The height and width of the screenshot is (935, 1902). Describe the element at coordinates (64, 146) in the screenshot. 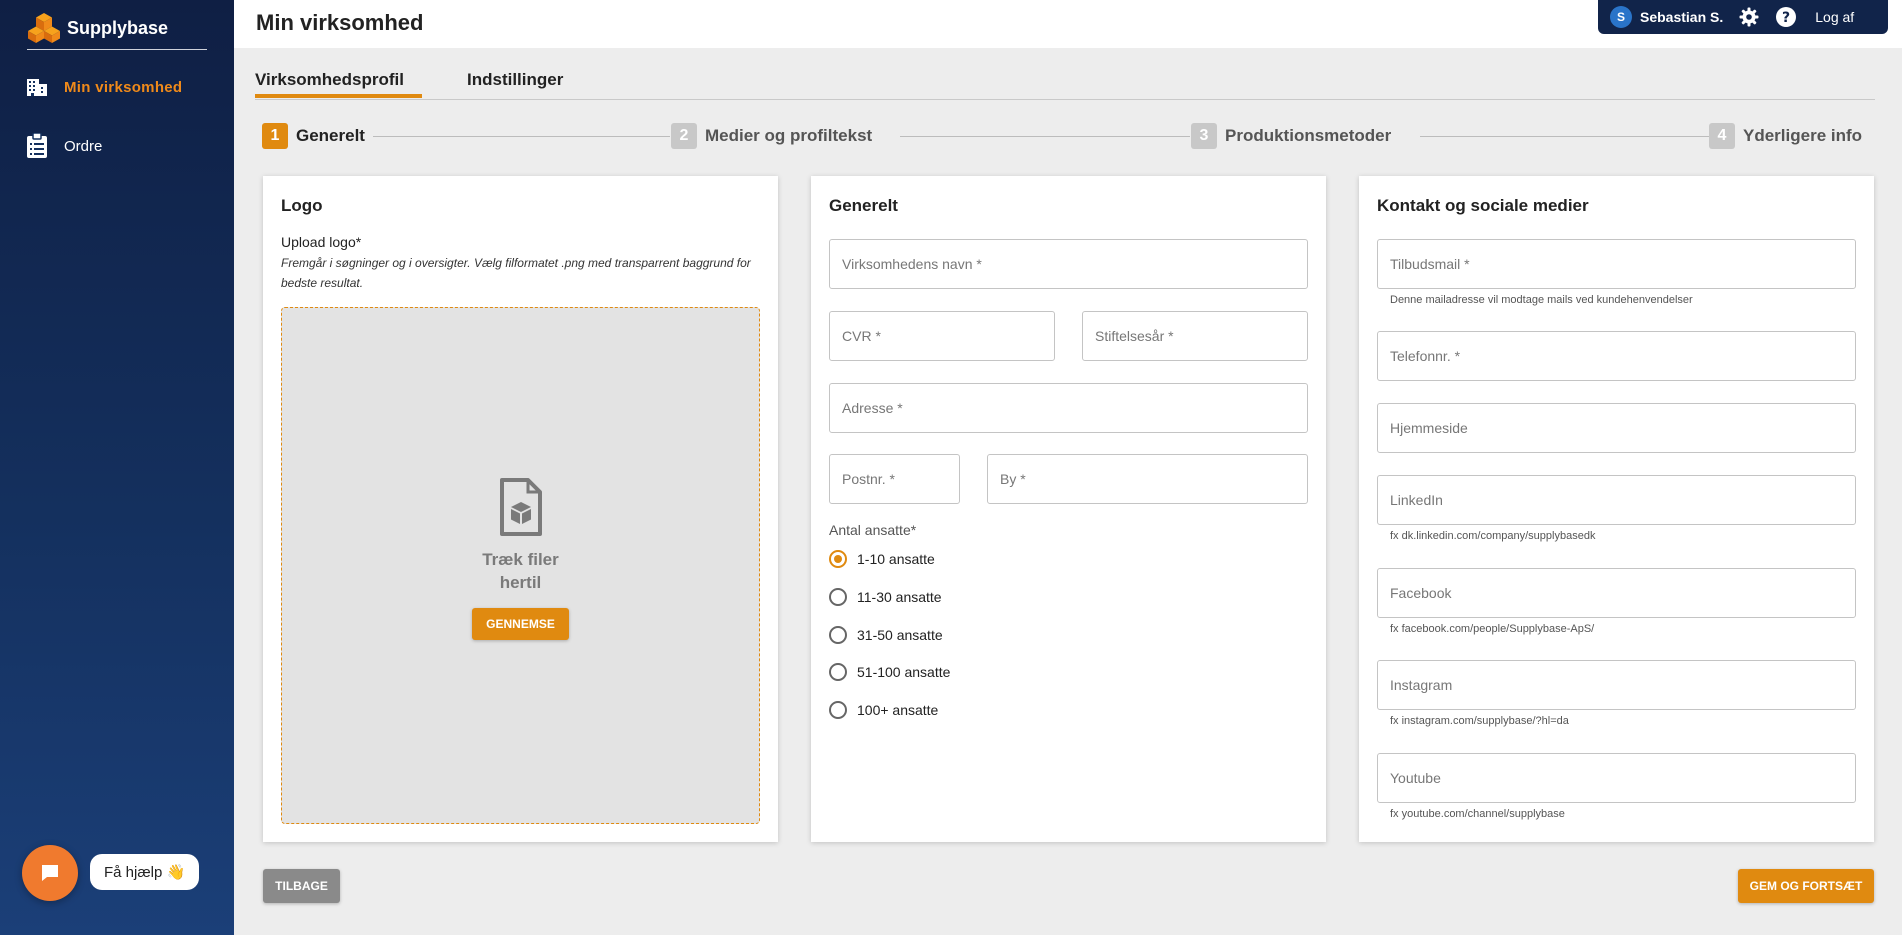

I see `sidebar-item-ordre: Ordre` at that location.